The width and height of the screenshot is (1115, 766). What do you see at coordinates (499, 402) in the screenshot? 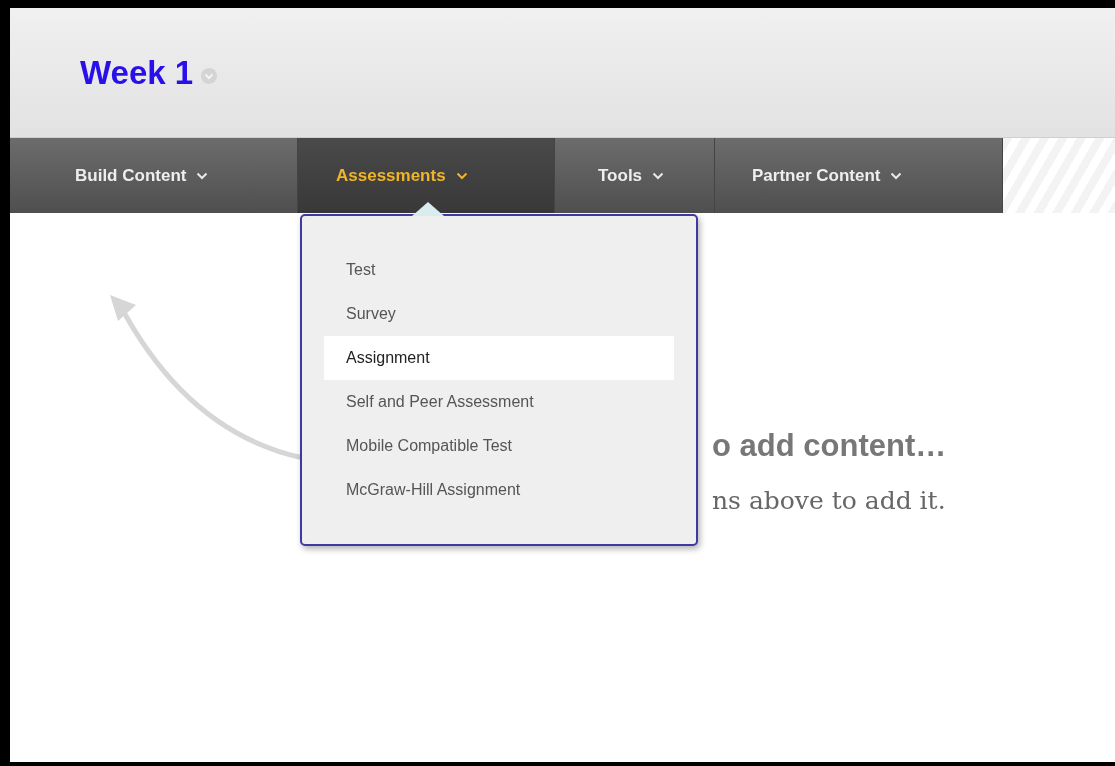
I see `menu-item: Self and Peer Assessment` at bounding box center [499, 402].